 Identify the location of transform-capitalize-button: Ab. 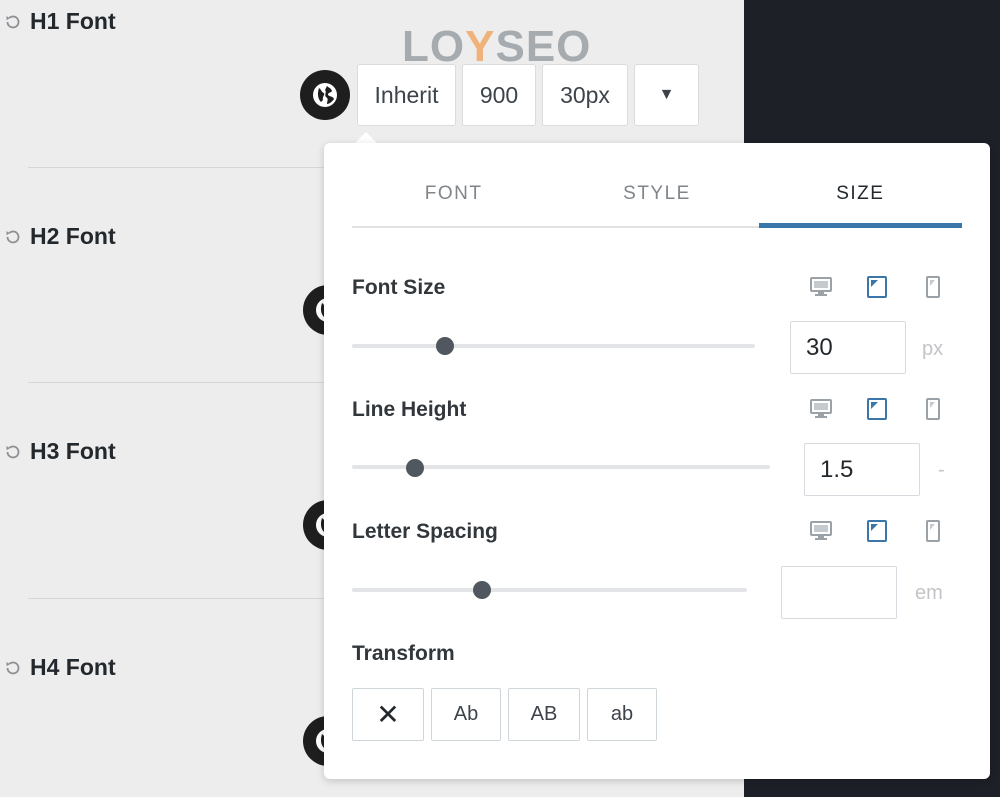
(466, 714).